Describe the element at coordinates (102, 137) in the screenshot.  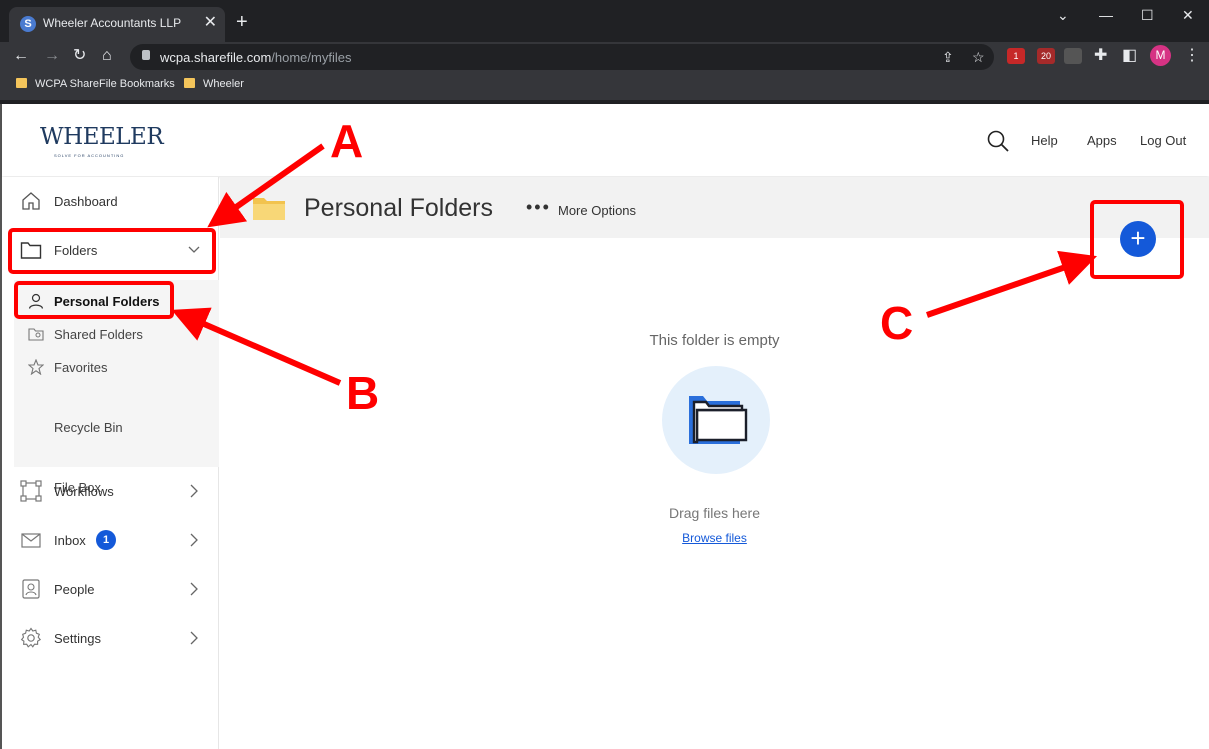
I see `logo-text: WHEELER` at that location.